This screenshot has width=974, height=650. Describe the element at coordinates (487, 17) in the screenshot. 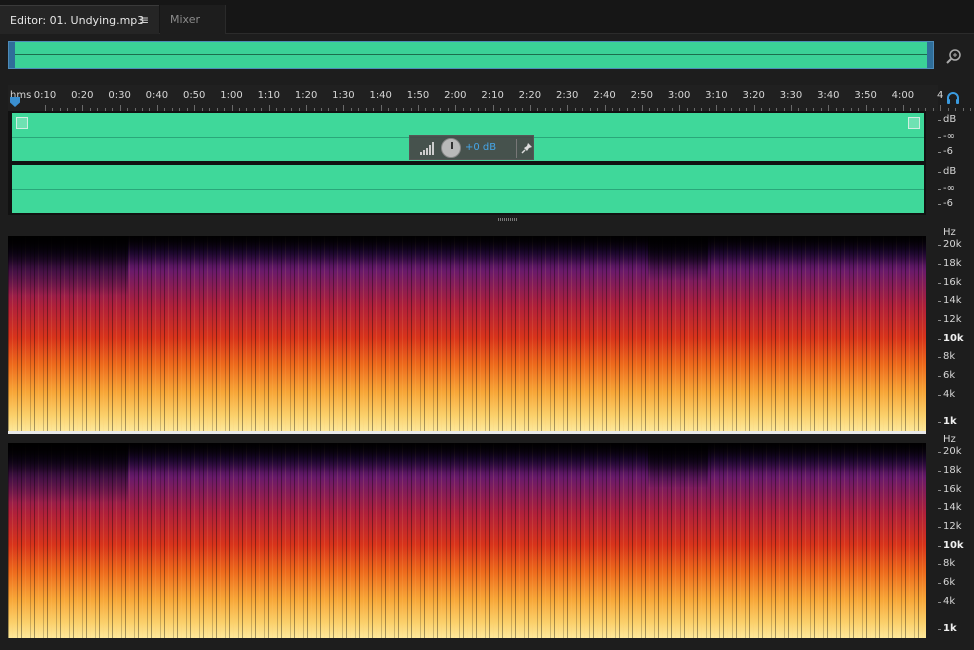

I see `panel-tab-bar: Editor: 01. Undying.mp3 ≡ Mixer` at that location.